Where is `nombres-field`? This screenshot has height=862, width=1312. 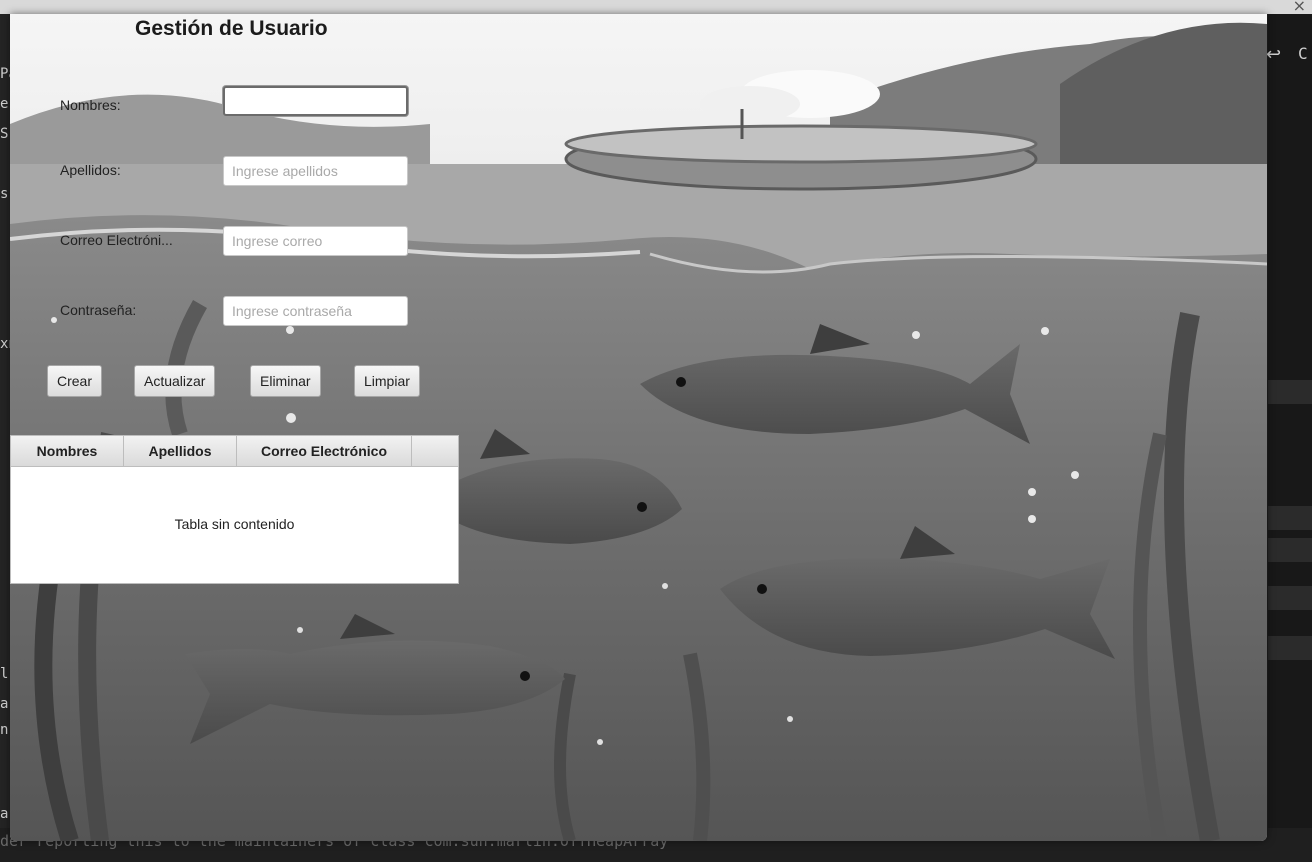 nombres-field is located at coordinates (315, 101).